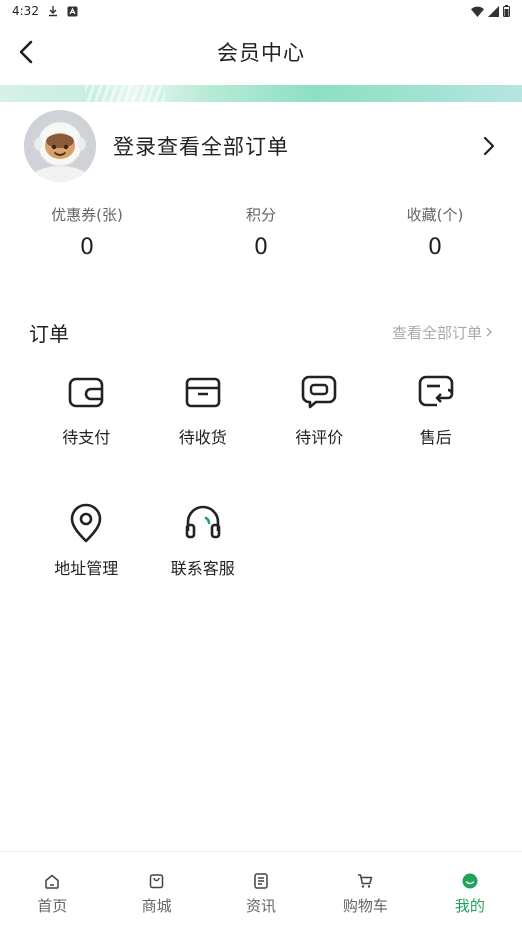  Describe the element at coordinates (86, 392) in the screenshot. I see `wallet-icon` at that location.